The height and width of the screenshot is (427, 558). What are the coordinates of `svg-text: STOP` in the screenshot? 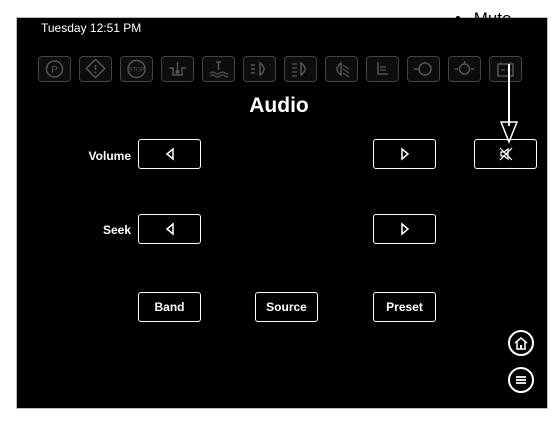 It's located at (136, 71).